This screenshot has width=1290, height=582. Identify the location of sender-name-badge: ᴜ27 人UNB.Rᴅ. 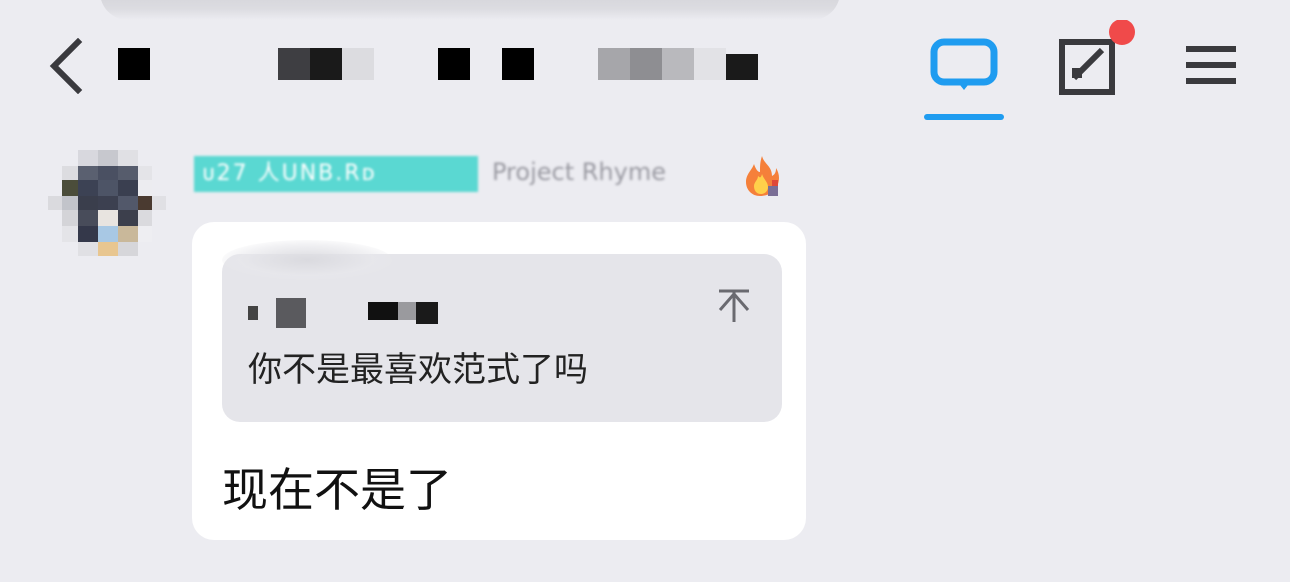
(336, 174).